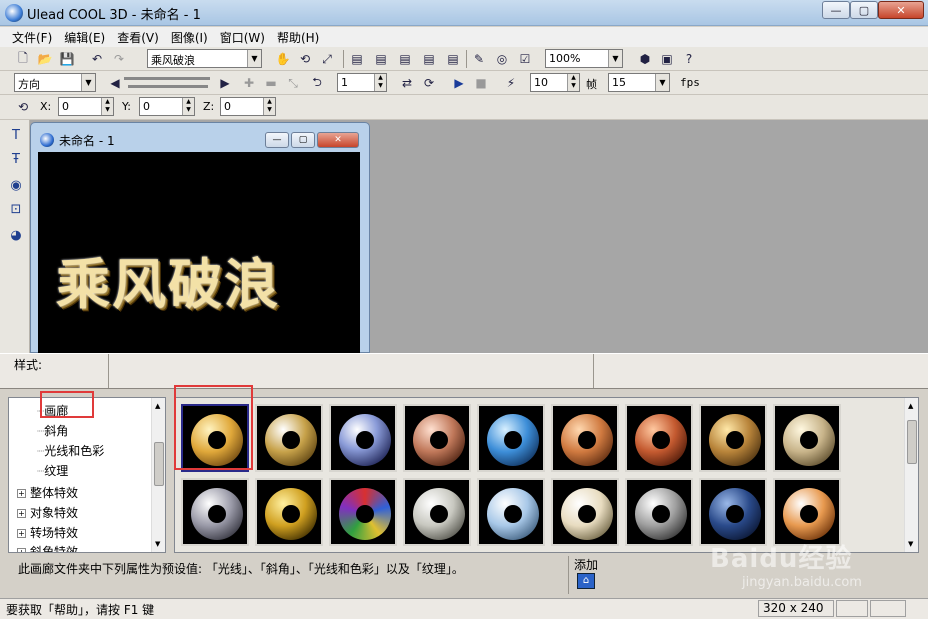 The image size is (928, 619). I want to click on tree-scrollbar: ▲ ▼, so click(158, 475).